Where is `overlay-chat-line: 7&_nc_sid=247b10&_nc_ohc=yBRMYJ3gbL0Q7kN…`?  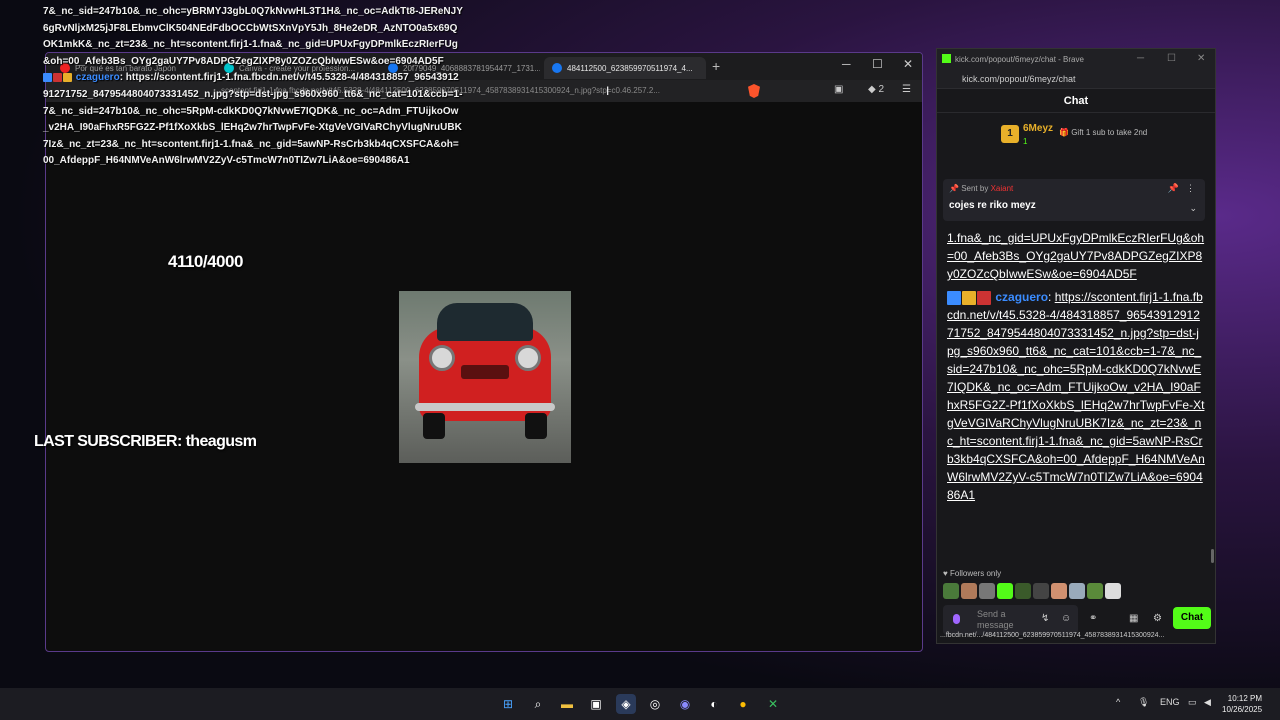 overlay-chat-line: 7&_nc_sid=247b10&_nc_ohc=yBRMYJ3gbL0Q7kN… is located at coordinates (253, 36).